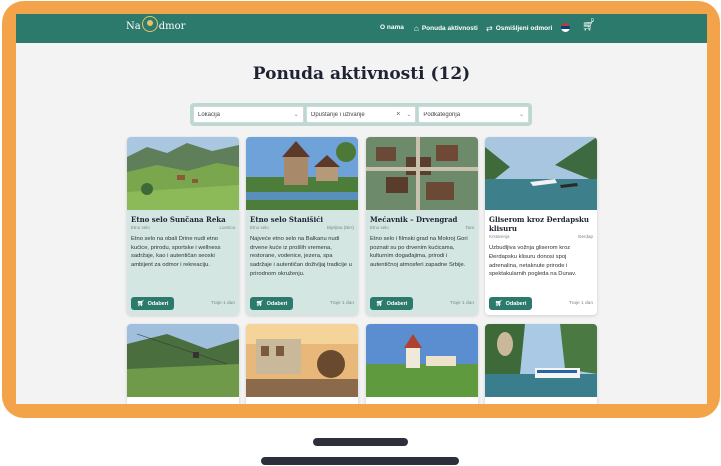  I want to click on card-title: Gliserom kroz Đerdapsku klisuru, so click(539, 224).